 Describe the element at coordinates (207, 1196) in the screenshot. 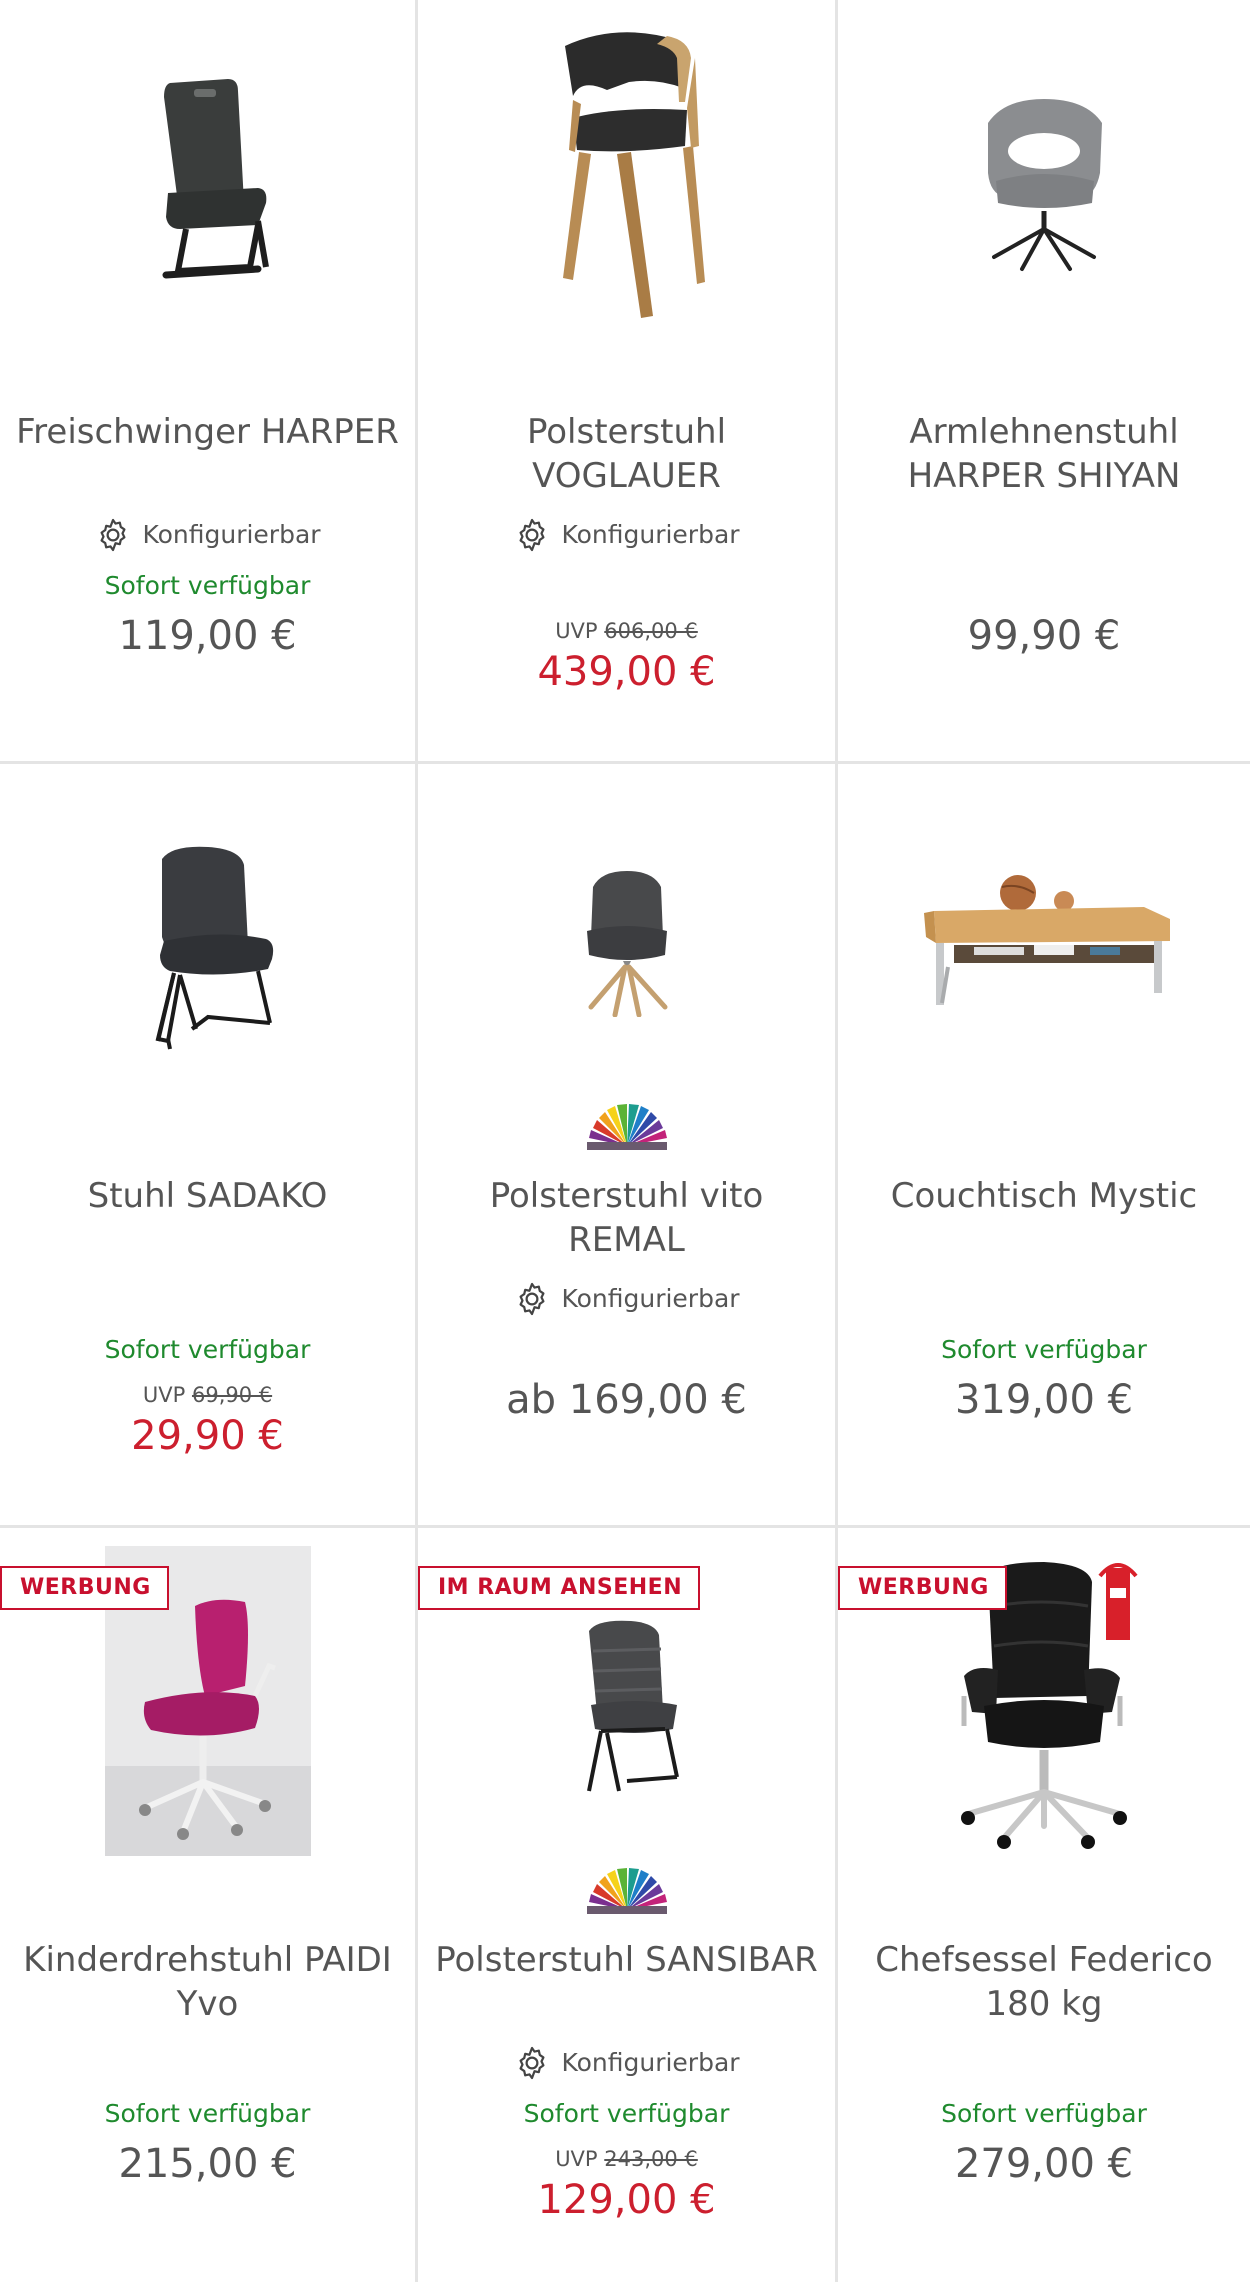

I see `product-title: Stuhl SADAKO` at that location.